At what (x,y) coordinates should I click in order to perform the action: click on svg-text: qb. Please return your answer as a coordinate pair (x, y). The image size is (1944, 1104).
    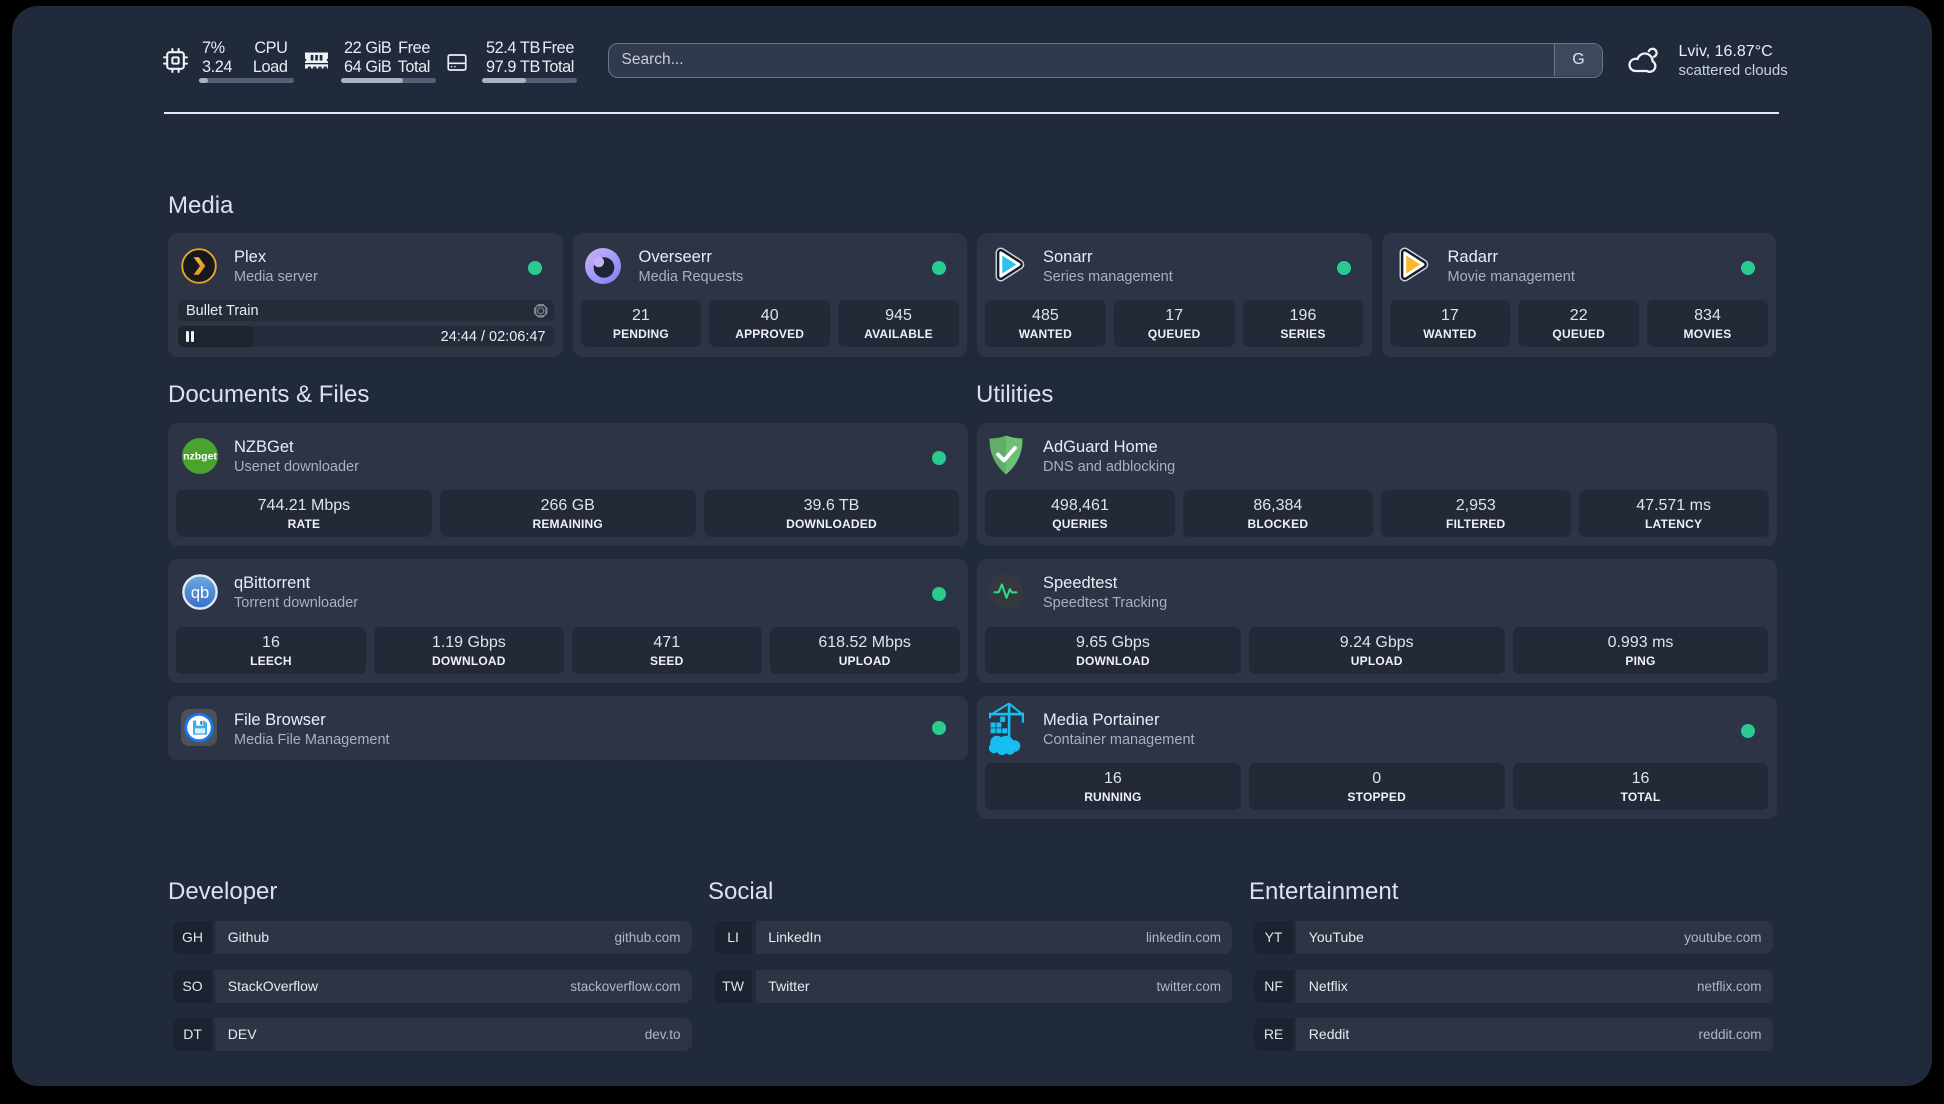
    Looking at the image, I should click on (200, 593).